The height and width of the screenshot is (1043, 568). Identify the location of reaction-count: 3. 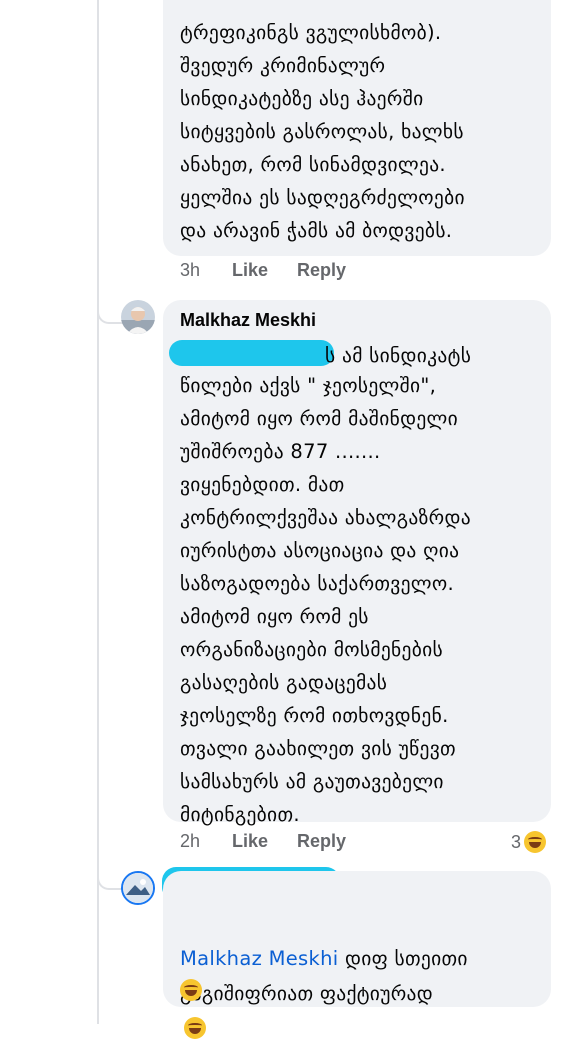
(516, 841).